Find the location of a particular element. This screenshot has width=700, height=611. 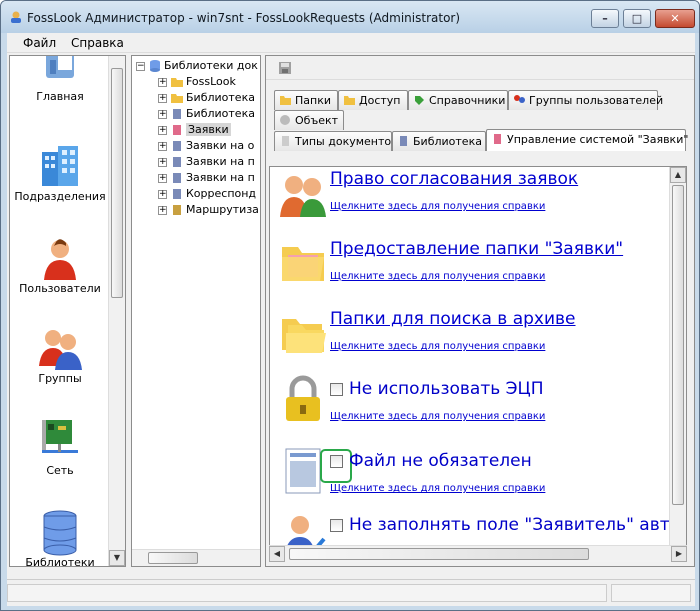

lock-icon is located at coordinates (303, 398).